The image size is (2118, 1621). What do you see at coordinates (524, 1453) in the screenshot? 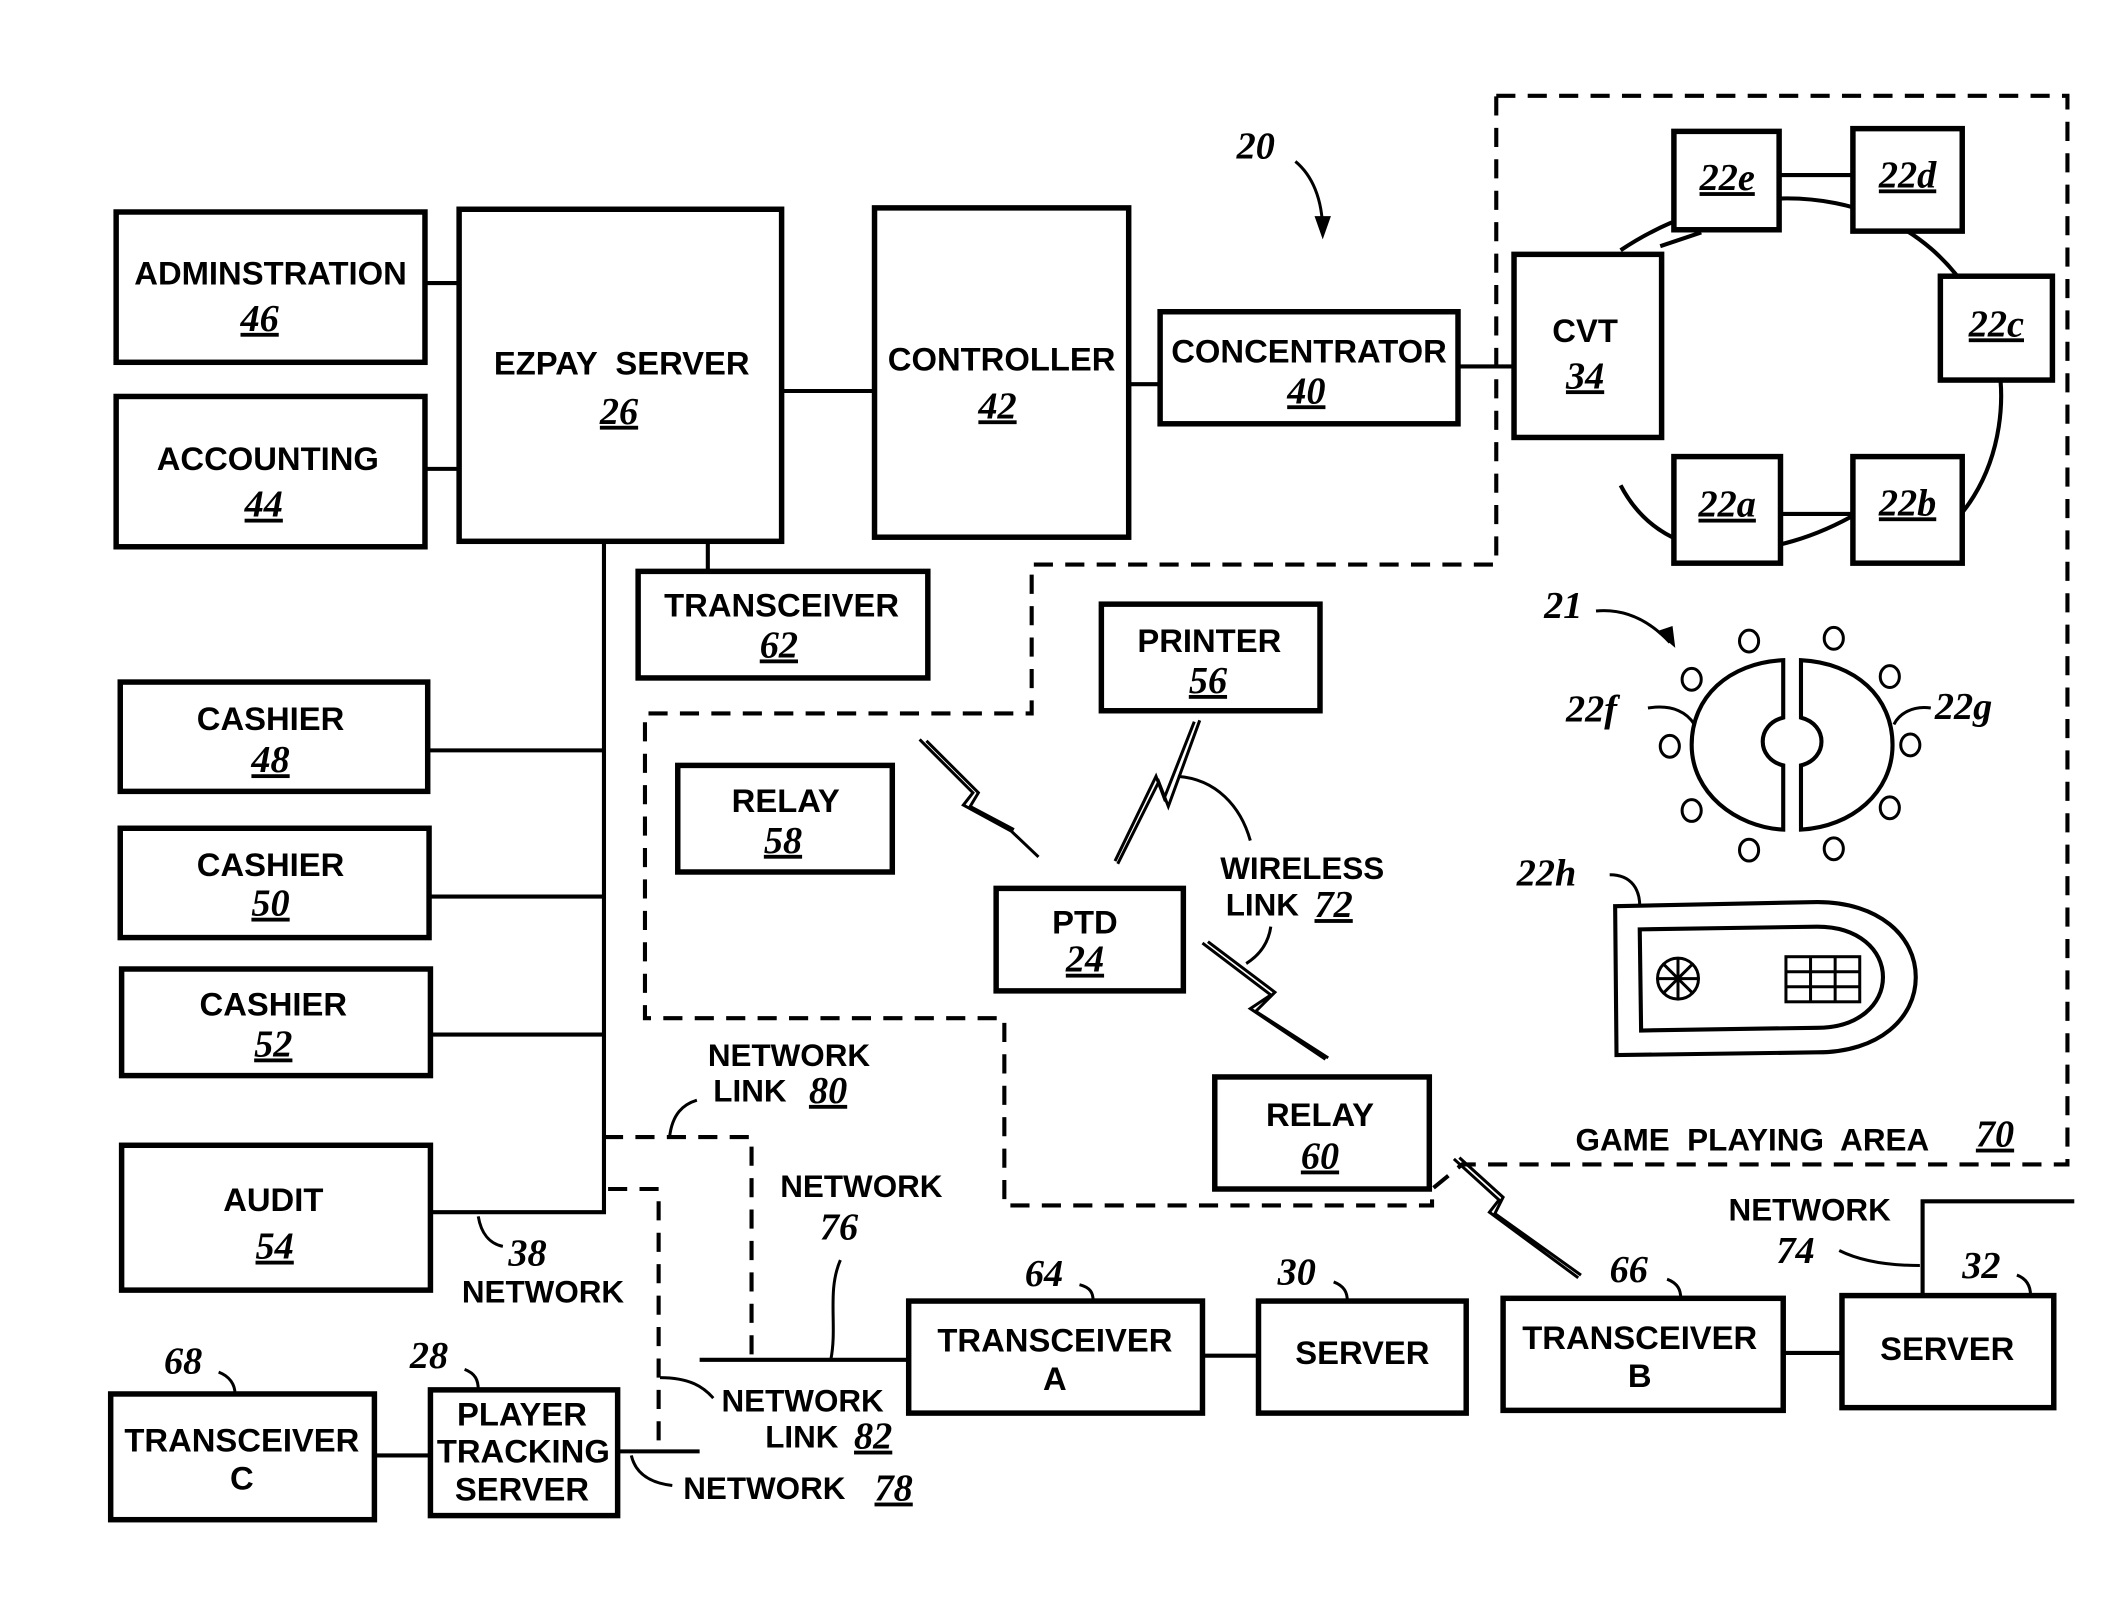
I see `player-tracking-server-block: PLAYER TRACKING SERVER` at bounding box center [524, 1453].